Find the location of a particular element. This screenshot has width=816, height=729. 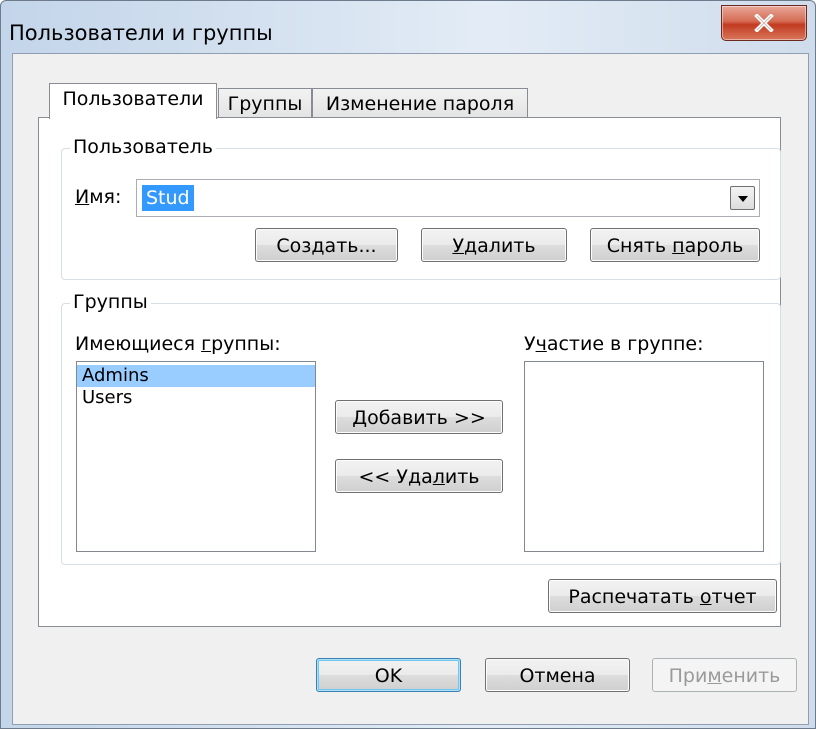

ok-button: OK is located at coordinates (388, 675).